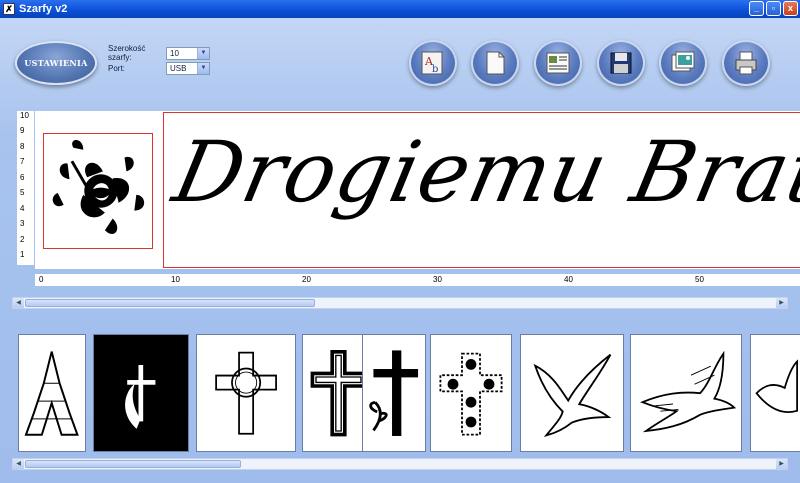 This screenshot has width=800, height=483. I want to click on preview-scrollbar: ◀ ▶, so click(400, 303).